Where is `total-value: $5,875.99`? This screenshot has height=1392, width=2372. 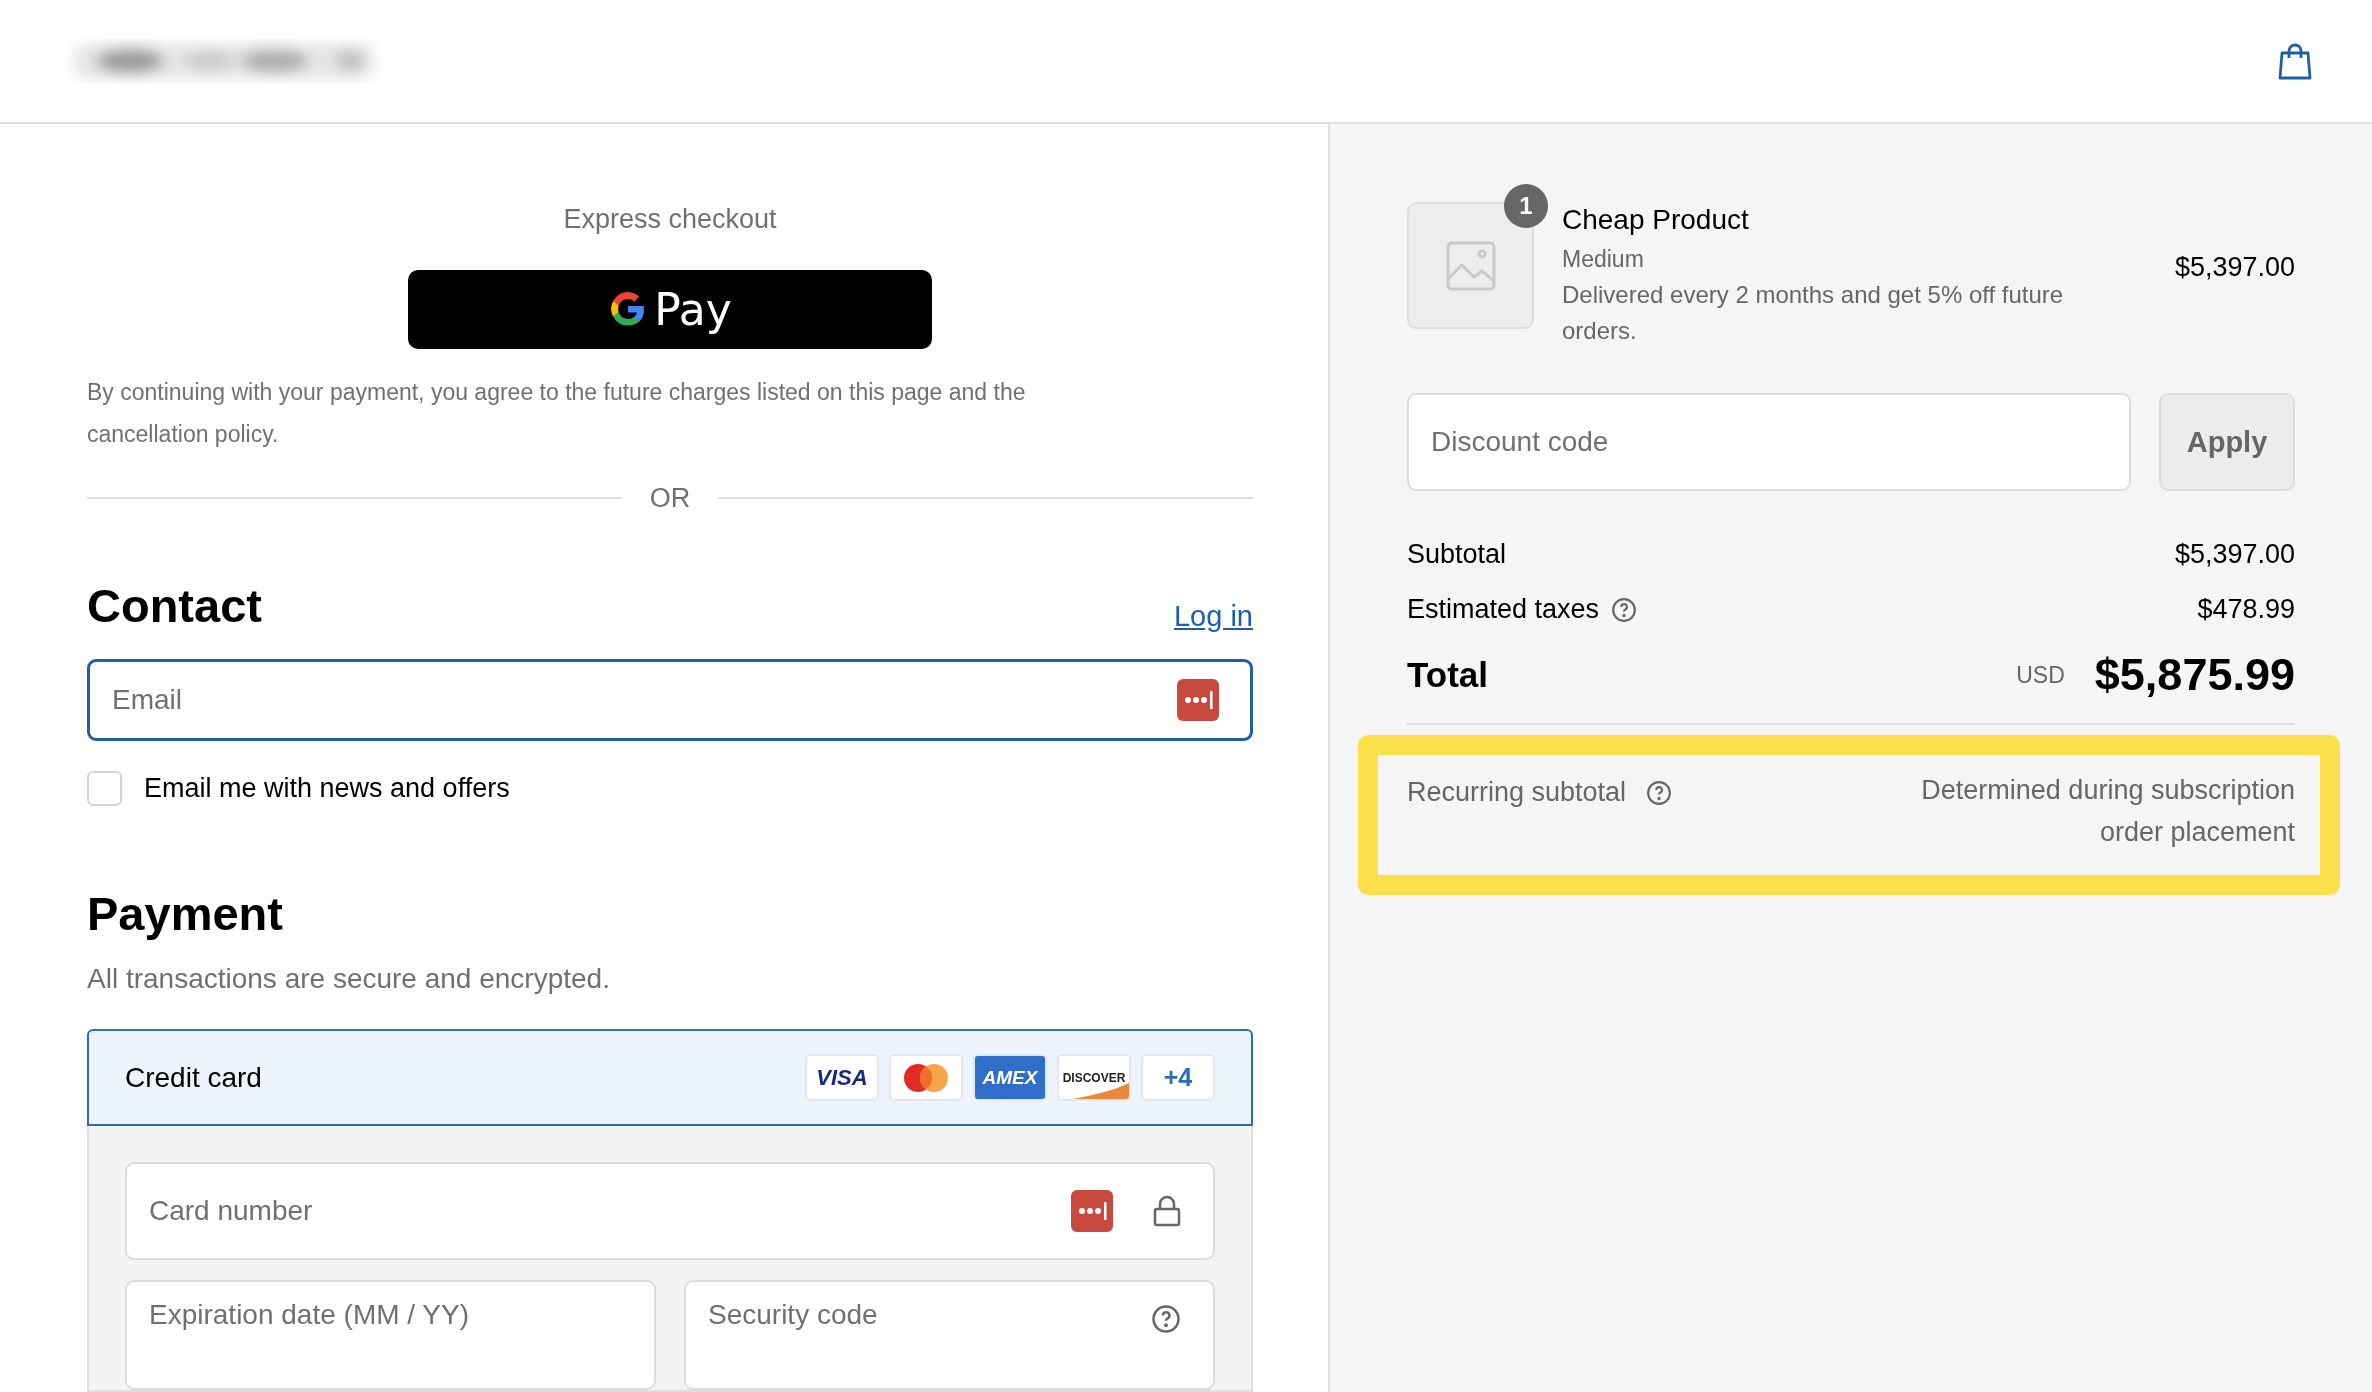
total-value: $5,875.99 is located at coordinates (2194, 675).